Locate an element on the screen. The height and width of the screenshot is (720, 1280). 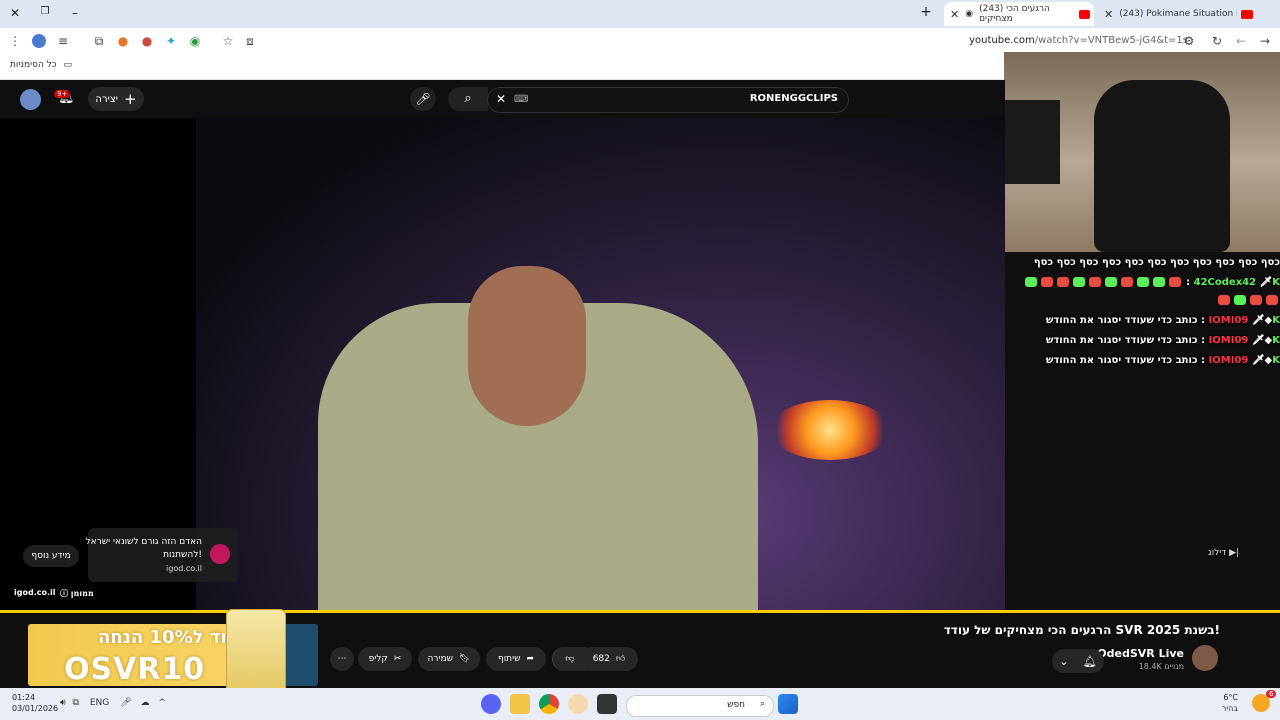
account-avatar is located at coordinates (30, 99).